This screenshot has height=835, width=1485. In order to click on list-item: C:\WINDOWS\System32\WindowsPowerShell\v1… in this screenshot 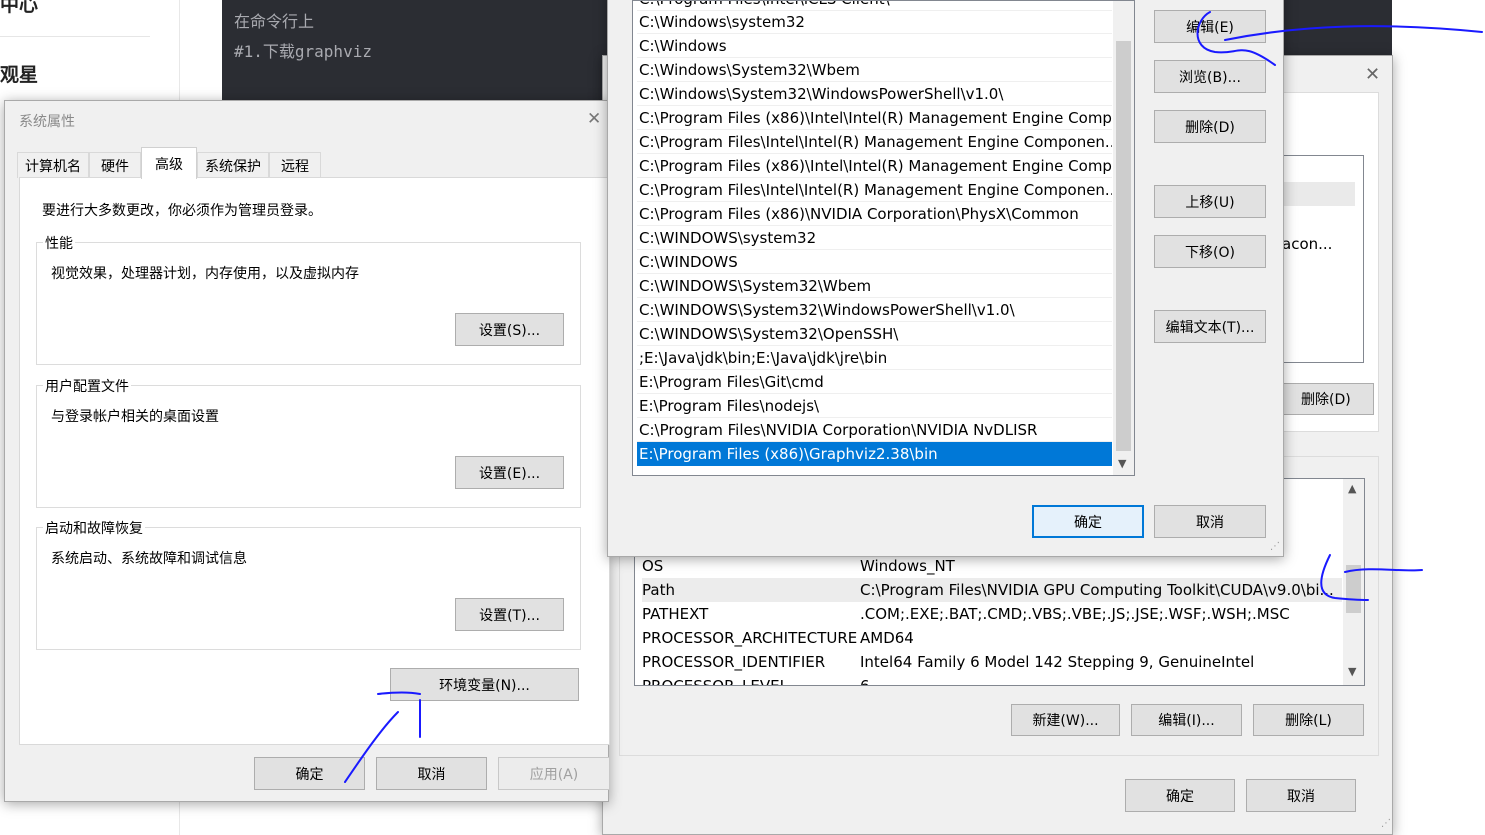, I will do `click(874, 310)`.